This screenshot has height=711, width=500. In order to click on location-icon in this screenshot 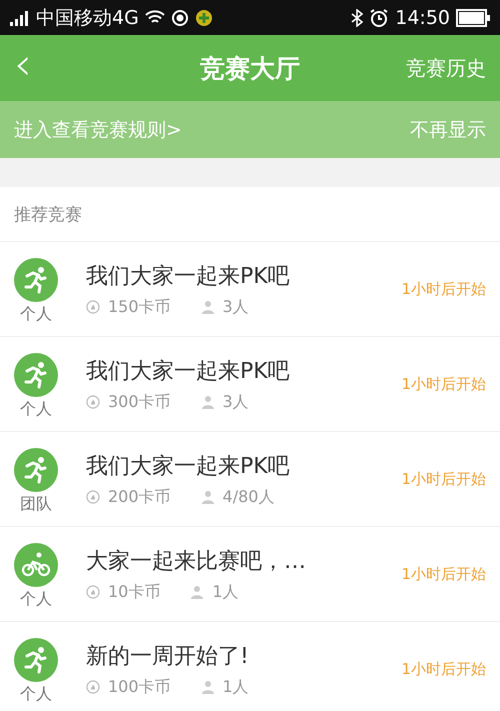, I will do `click(179, 17)`.